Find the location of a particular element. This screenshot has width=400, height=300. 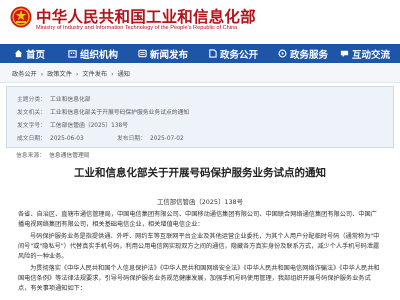

info-category-value: 工业和信息化部 is located at coordinates (70, 100).